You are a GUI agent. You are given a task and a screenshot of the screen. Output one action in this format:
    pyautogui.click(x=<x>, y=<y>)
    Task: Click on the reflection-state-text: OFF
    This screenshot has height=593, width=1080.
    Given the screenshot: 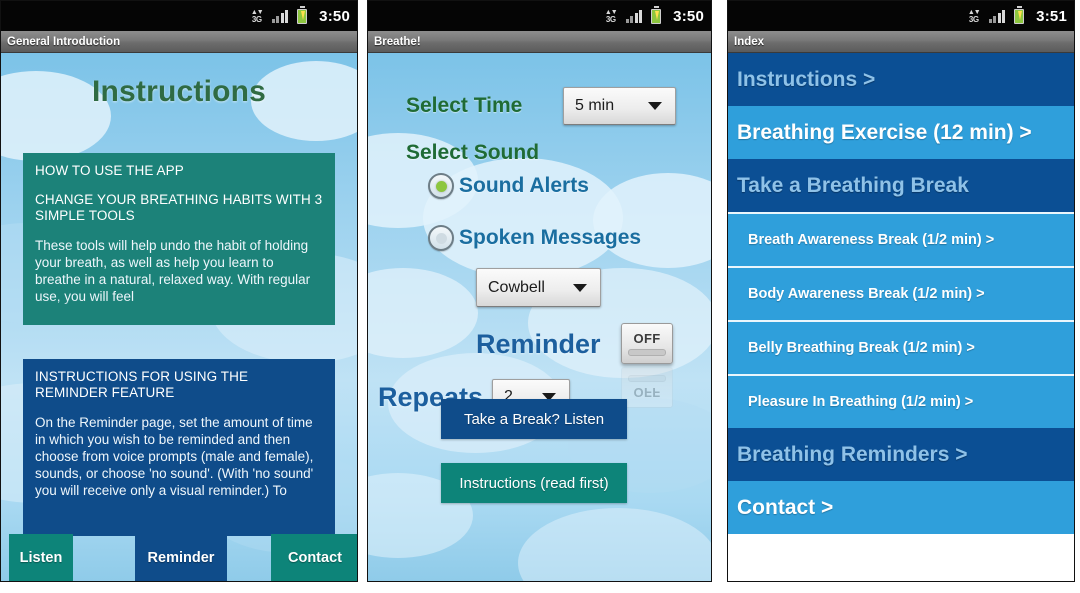 What is the action you would take?
    pyautogui.click(x=647, y=392)
    